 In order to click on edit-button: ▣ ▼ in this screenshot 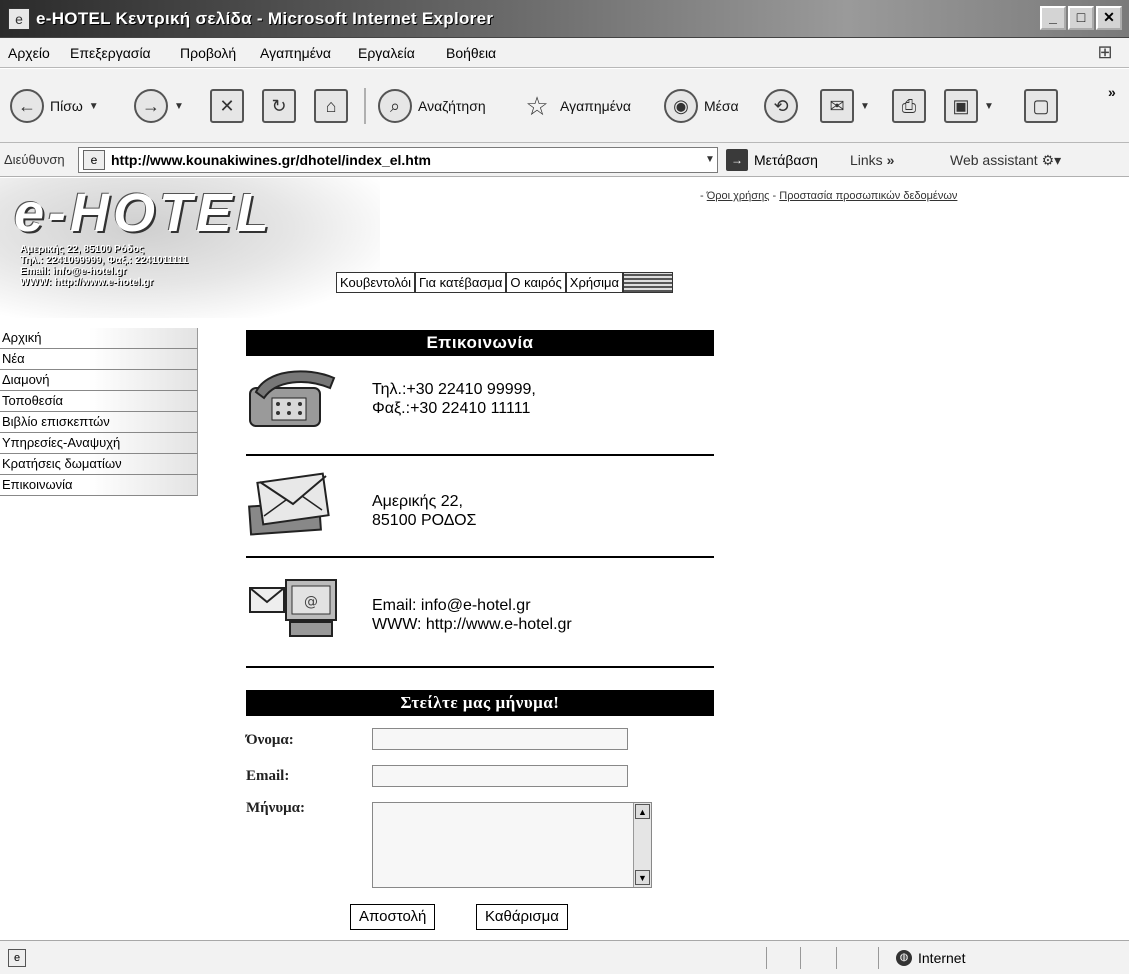, I will do `click(969, 106)`.